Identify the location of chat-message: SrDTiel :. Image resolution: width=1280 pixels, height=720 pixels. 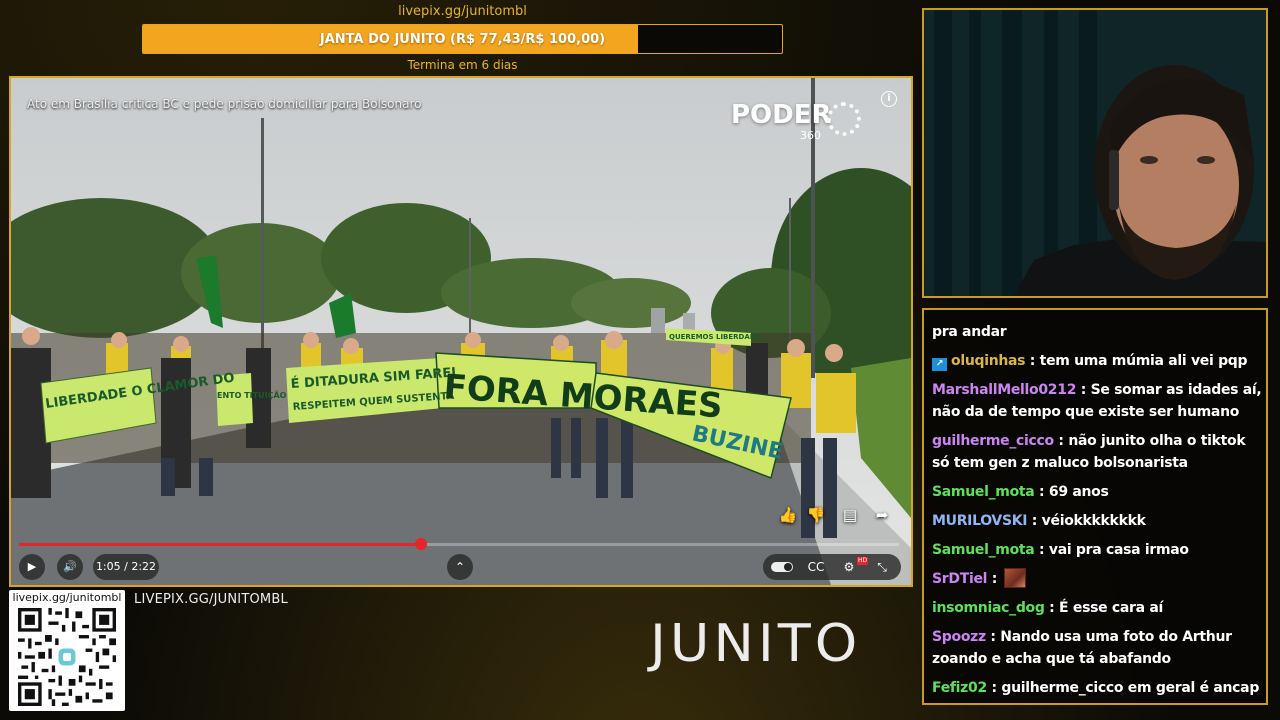
(1097, 579).